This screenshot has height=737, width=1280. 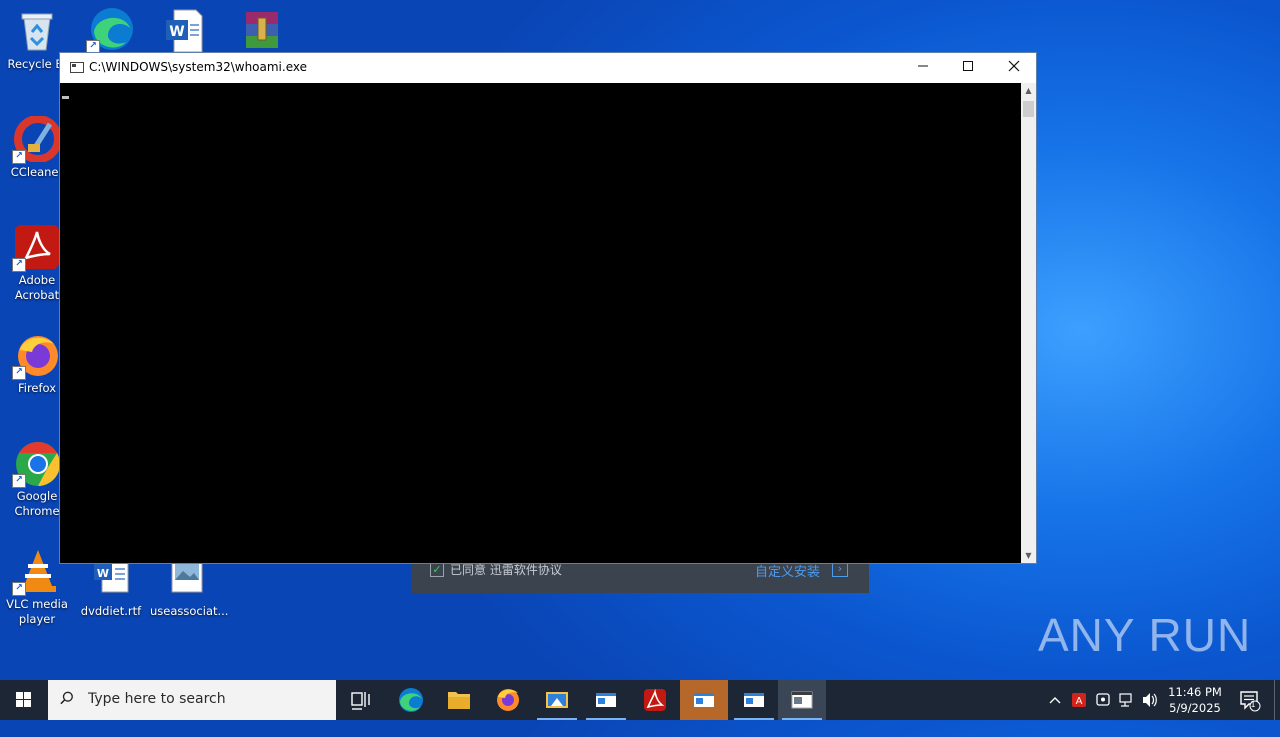 What do you see at coordinates (77, 67) in the screenshot?
I see `console-app-icon` at bounding box center [77, 67].